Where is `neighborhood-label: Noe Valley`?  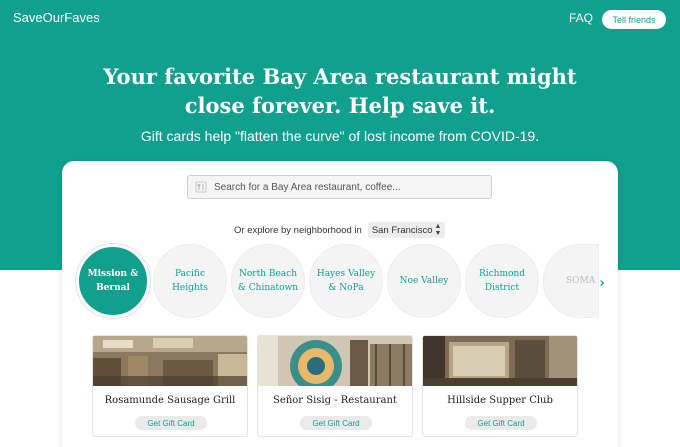 neighborhood-label: Noe Valley is located at coordinates (424, 281).